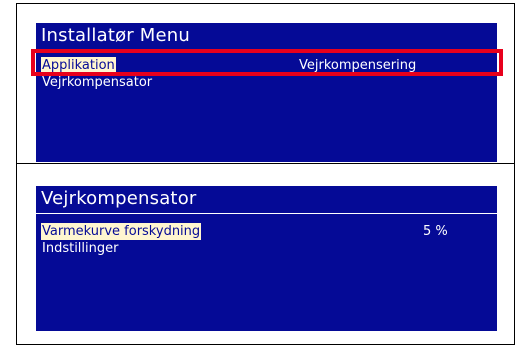  What do you see at coordinates (264, 248) in the screenshot?
I see `menu-row-indstillinger: Indstillinger` at bounding box center [264, 248].